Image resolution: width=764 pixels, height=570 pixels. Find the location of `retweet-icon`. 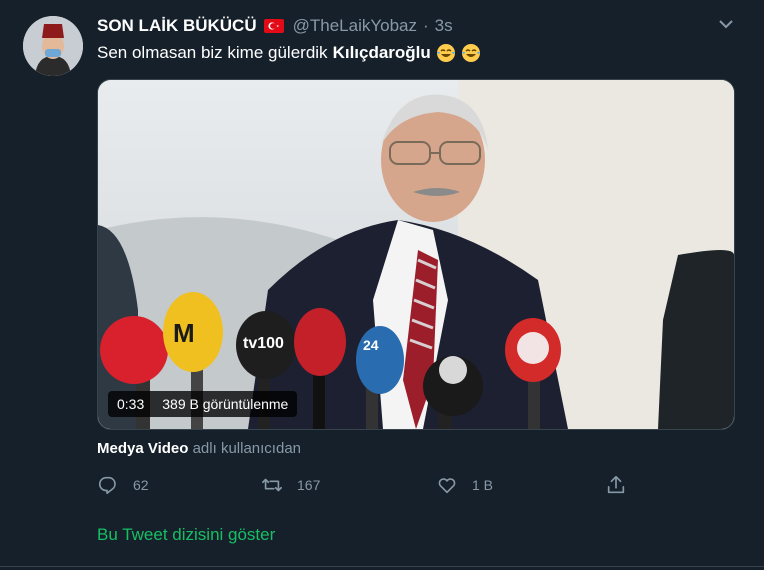

retweet-icon is located at coordinates (272, 485).